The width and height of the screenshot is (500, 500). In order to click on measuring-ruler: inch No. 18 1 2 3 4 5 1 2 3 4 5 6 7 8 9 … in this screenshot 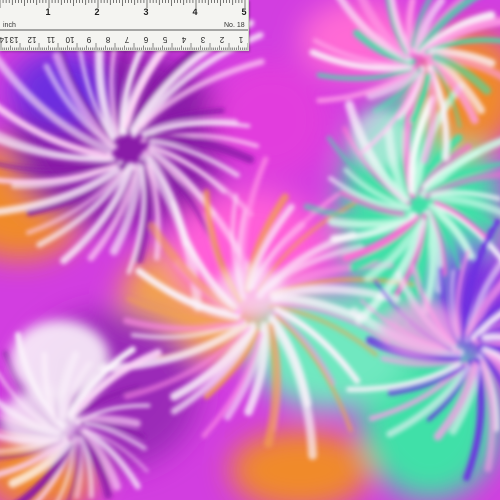, I will do `click(124, 25)`.